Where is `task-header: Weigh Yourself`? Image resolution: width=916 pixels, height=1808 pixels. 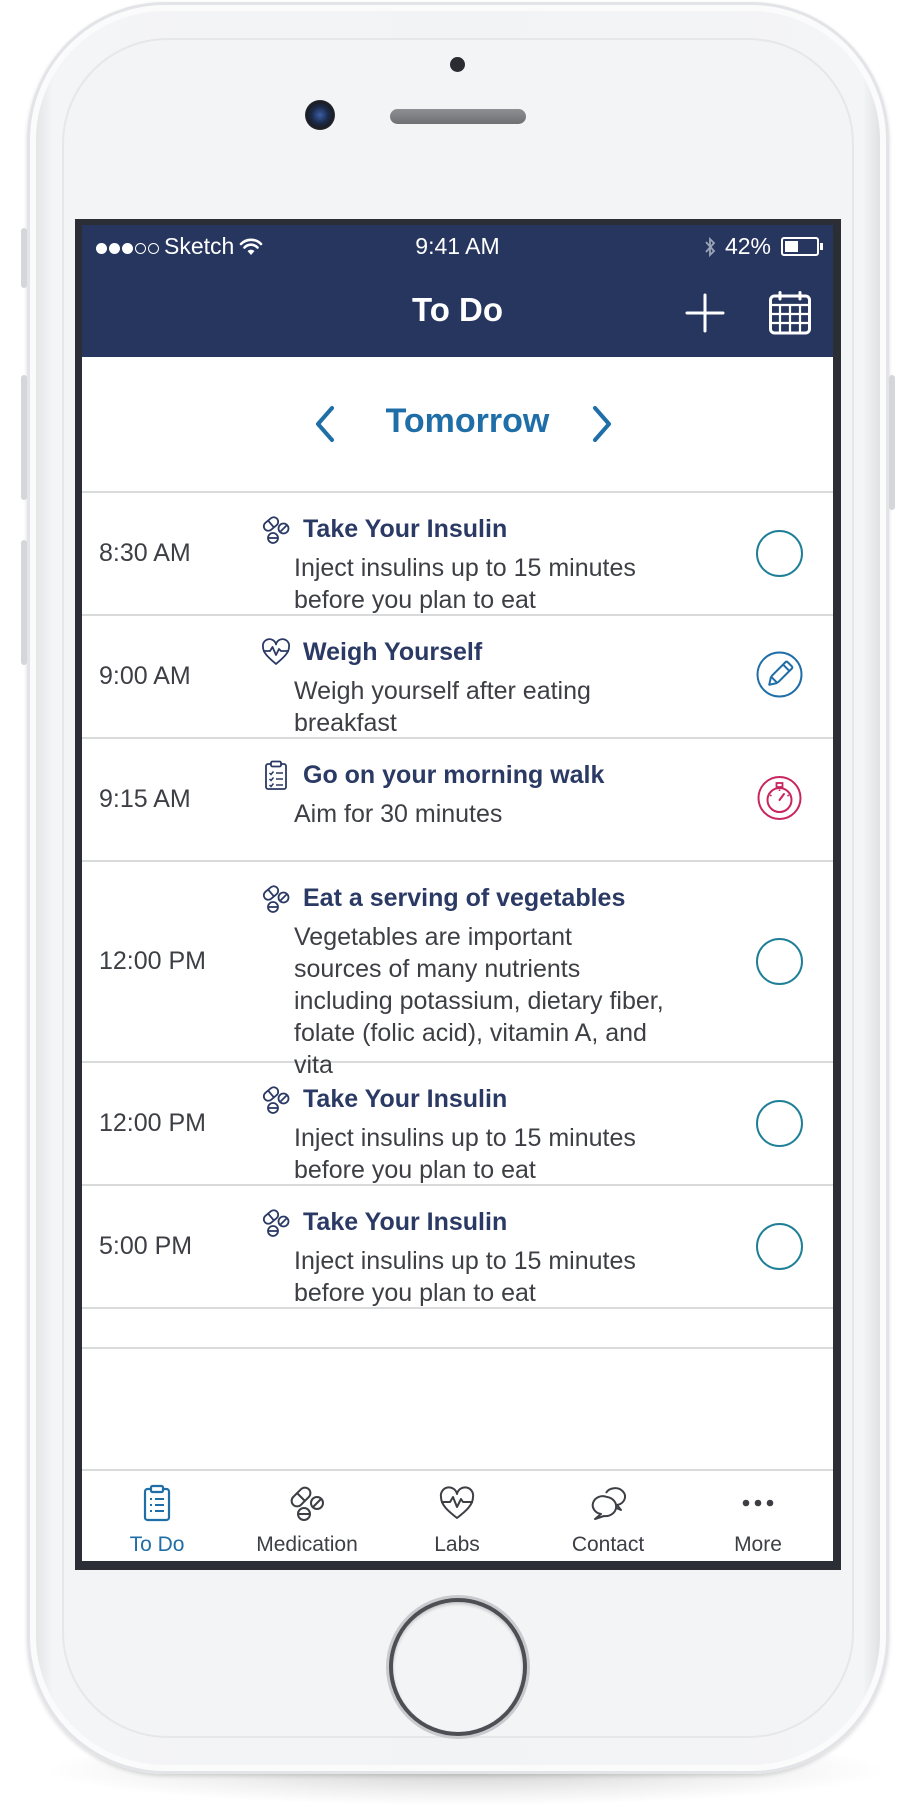 task-header: Weigh Yourself is located at coordinates (470, 652).